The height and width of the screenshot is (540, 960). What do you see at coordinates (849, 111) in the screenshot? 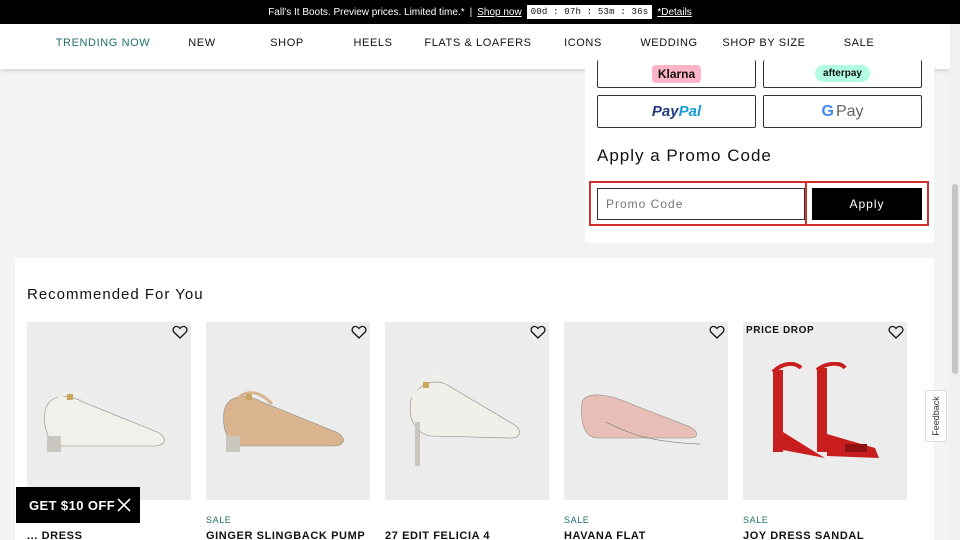
I see `google-pay-text: Pay` at bounding box center [849, 111].